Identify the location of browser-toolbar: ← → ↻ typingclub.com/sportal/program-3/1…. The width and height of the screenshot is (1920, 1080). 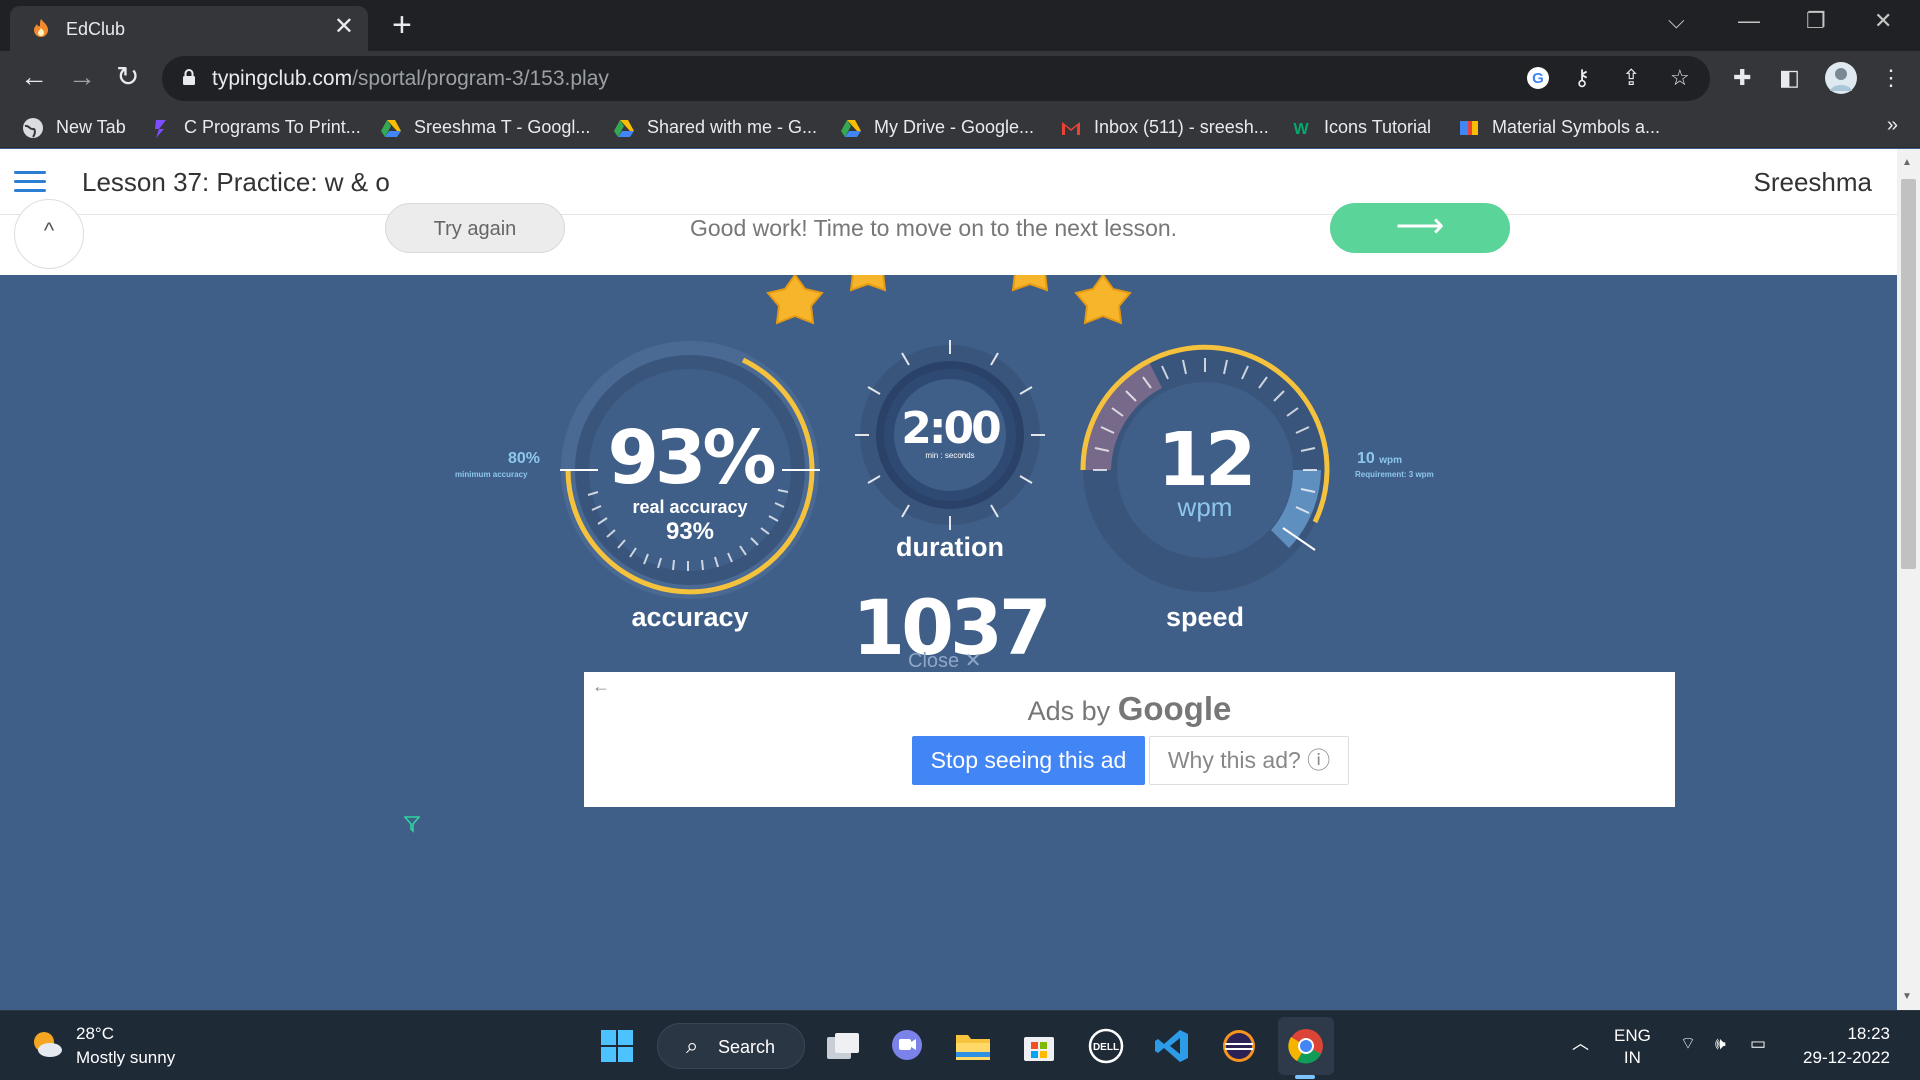
(960, 78).